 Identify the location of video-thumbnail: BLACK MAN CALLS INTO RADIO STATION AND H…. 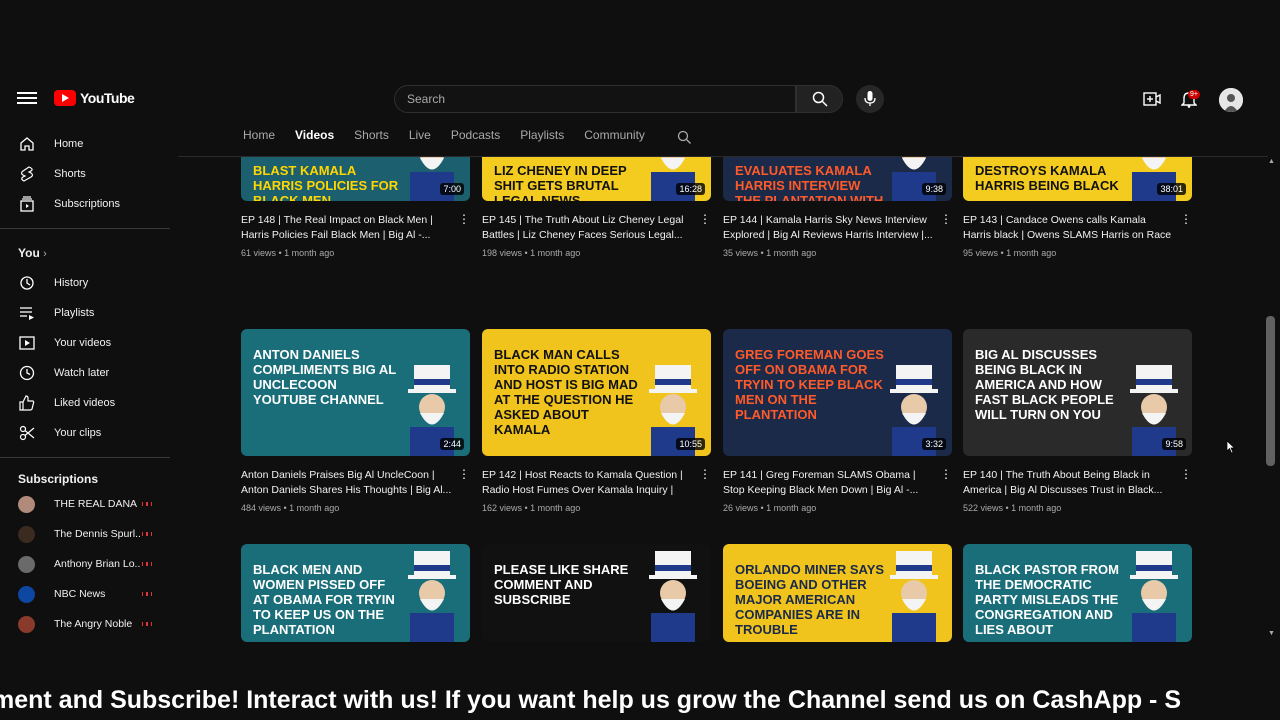
(596, 392).